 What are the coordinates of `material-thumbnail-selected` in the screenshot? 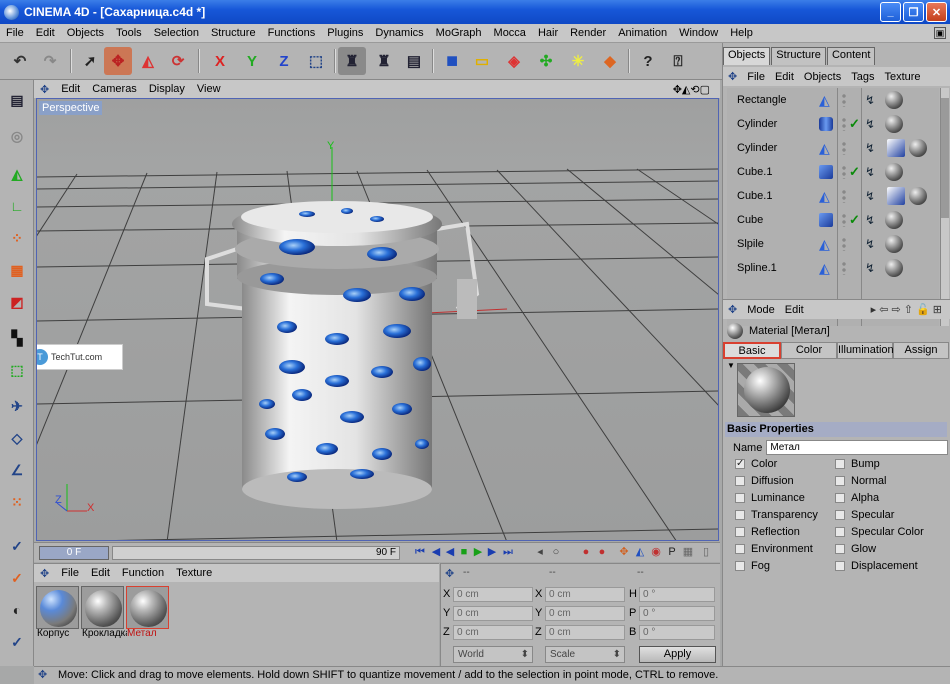 It's located at (147, 607).